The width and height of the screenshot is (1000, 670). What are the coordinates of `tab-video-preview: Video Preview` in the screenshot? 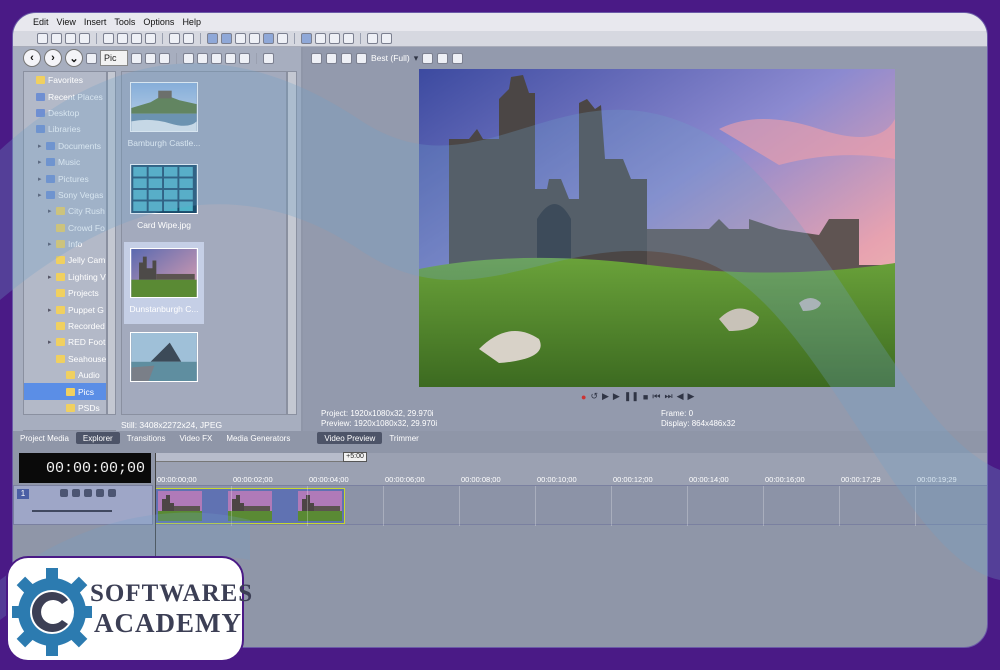 It's located at (350, 438).